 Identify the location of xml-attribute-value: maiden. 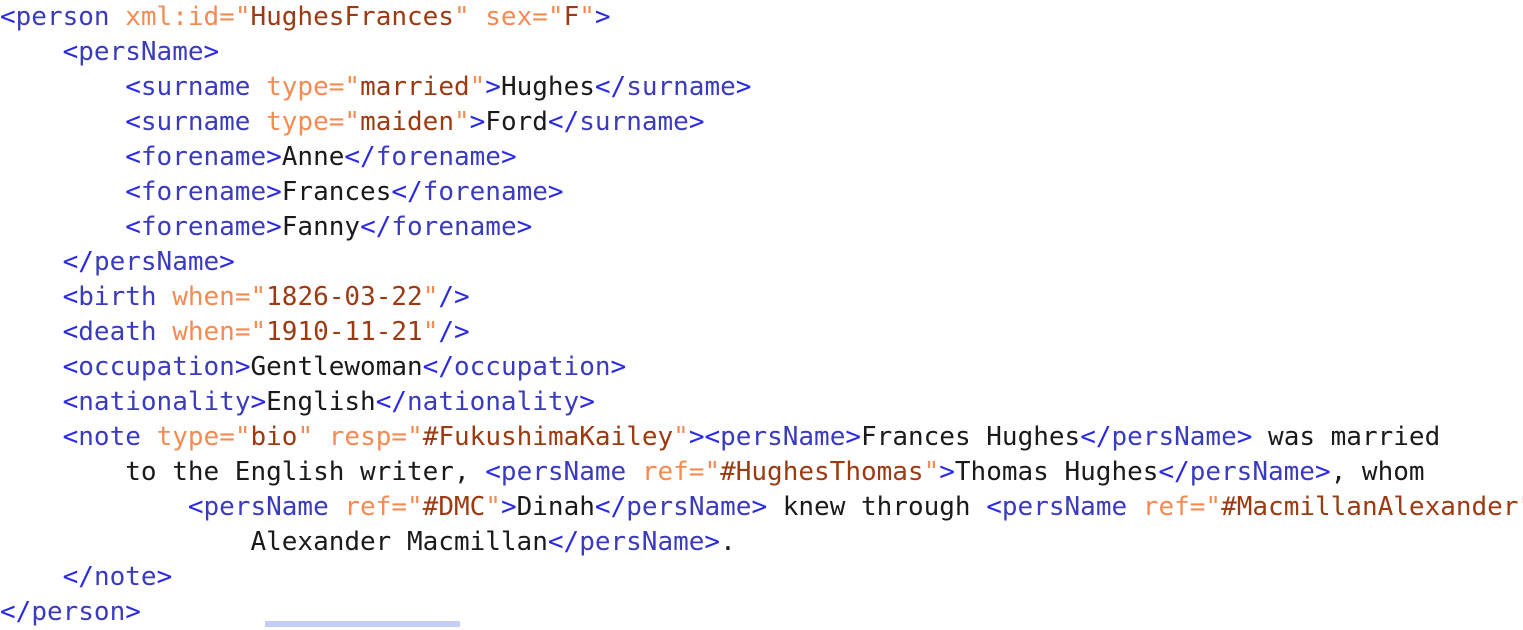
(407, 122).